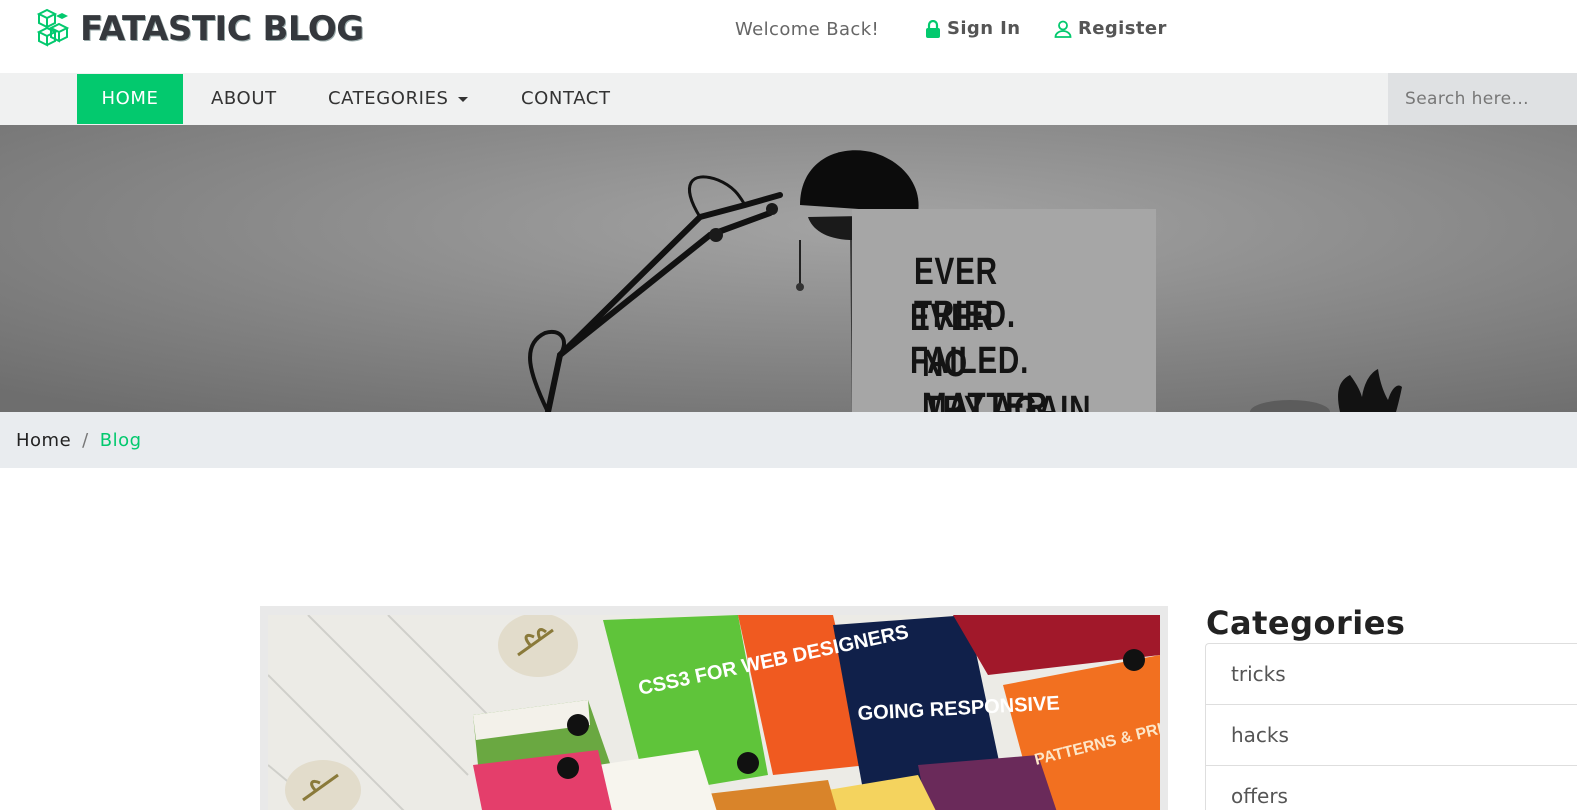  I want to click on register-link: Register, so click(1110, 28).